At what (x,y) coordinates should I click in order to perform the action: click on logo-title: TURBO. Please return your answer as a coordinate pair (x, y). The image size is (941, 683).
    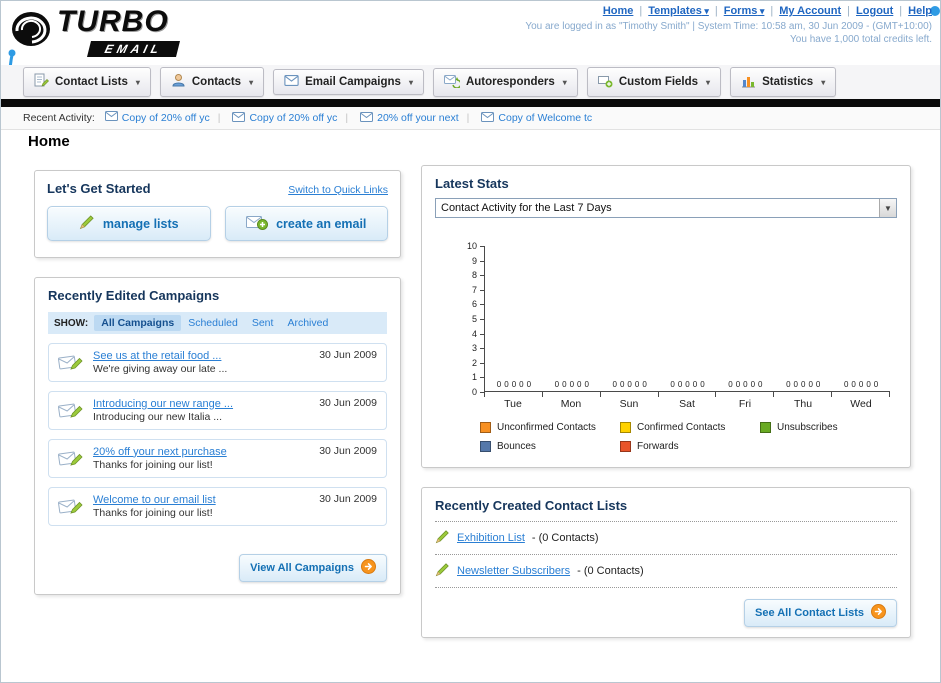
    Looking at the image, I should click on (113, 21).